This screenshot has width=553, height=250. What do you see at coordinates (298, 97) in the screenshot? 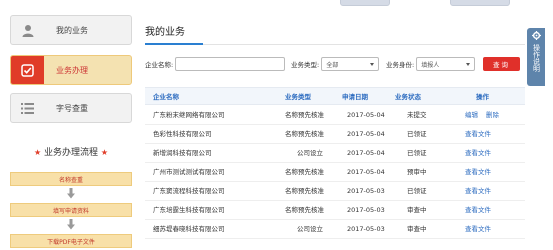
I see `column-header-type: 业务类型` at bounding box center [298, 97].